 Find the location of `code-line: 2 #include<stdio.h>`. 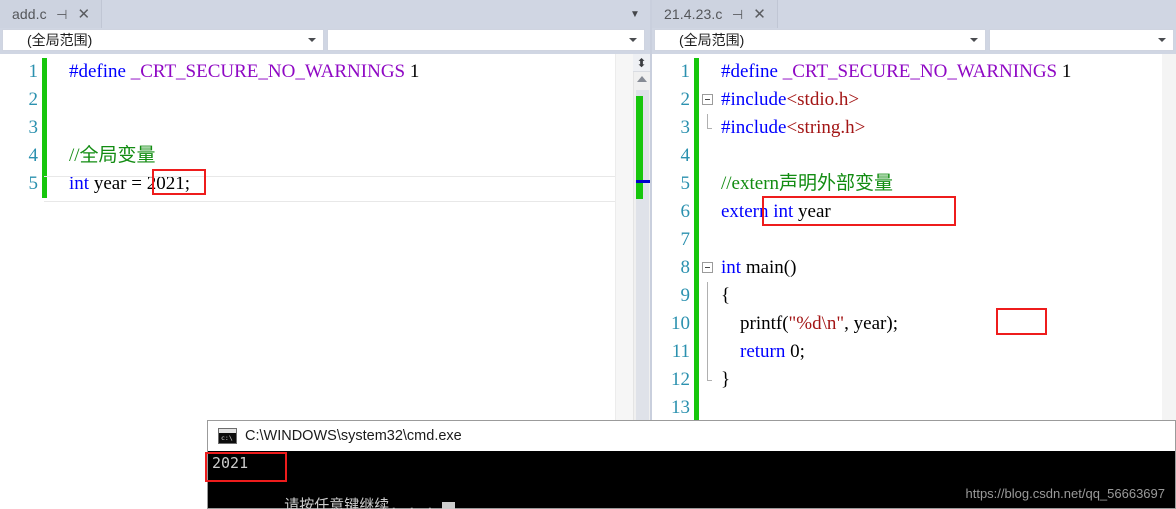

code-line: 2 #include<stdio.h> is located at coordinates (914, 100).